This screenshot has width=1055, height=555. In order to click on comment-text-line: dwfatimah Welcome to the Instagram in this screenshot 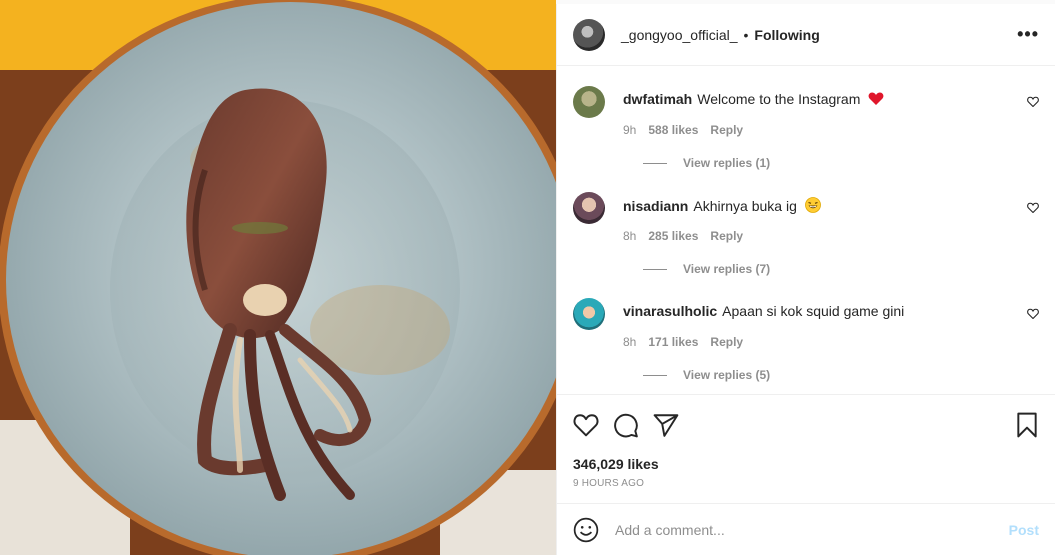, I will do `click(753, 100)`.